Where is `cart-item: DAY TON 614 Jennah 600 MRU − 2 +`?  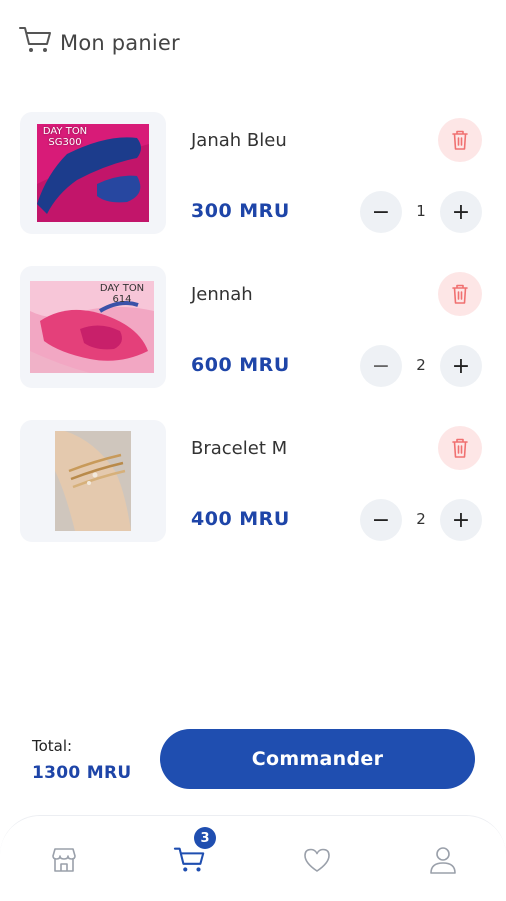
cart-item: DAY TON 614 Jennah 600 MRU − 2 + is located at coordinates (253, 328).